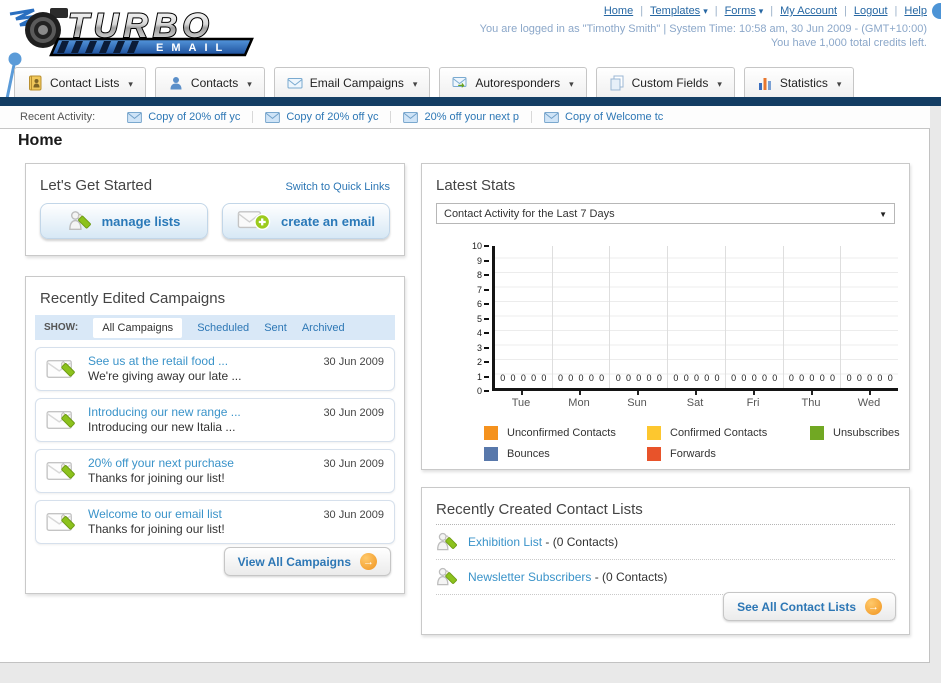  I want to click on tab-sent: Sent, so click(275, 328).